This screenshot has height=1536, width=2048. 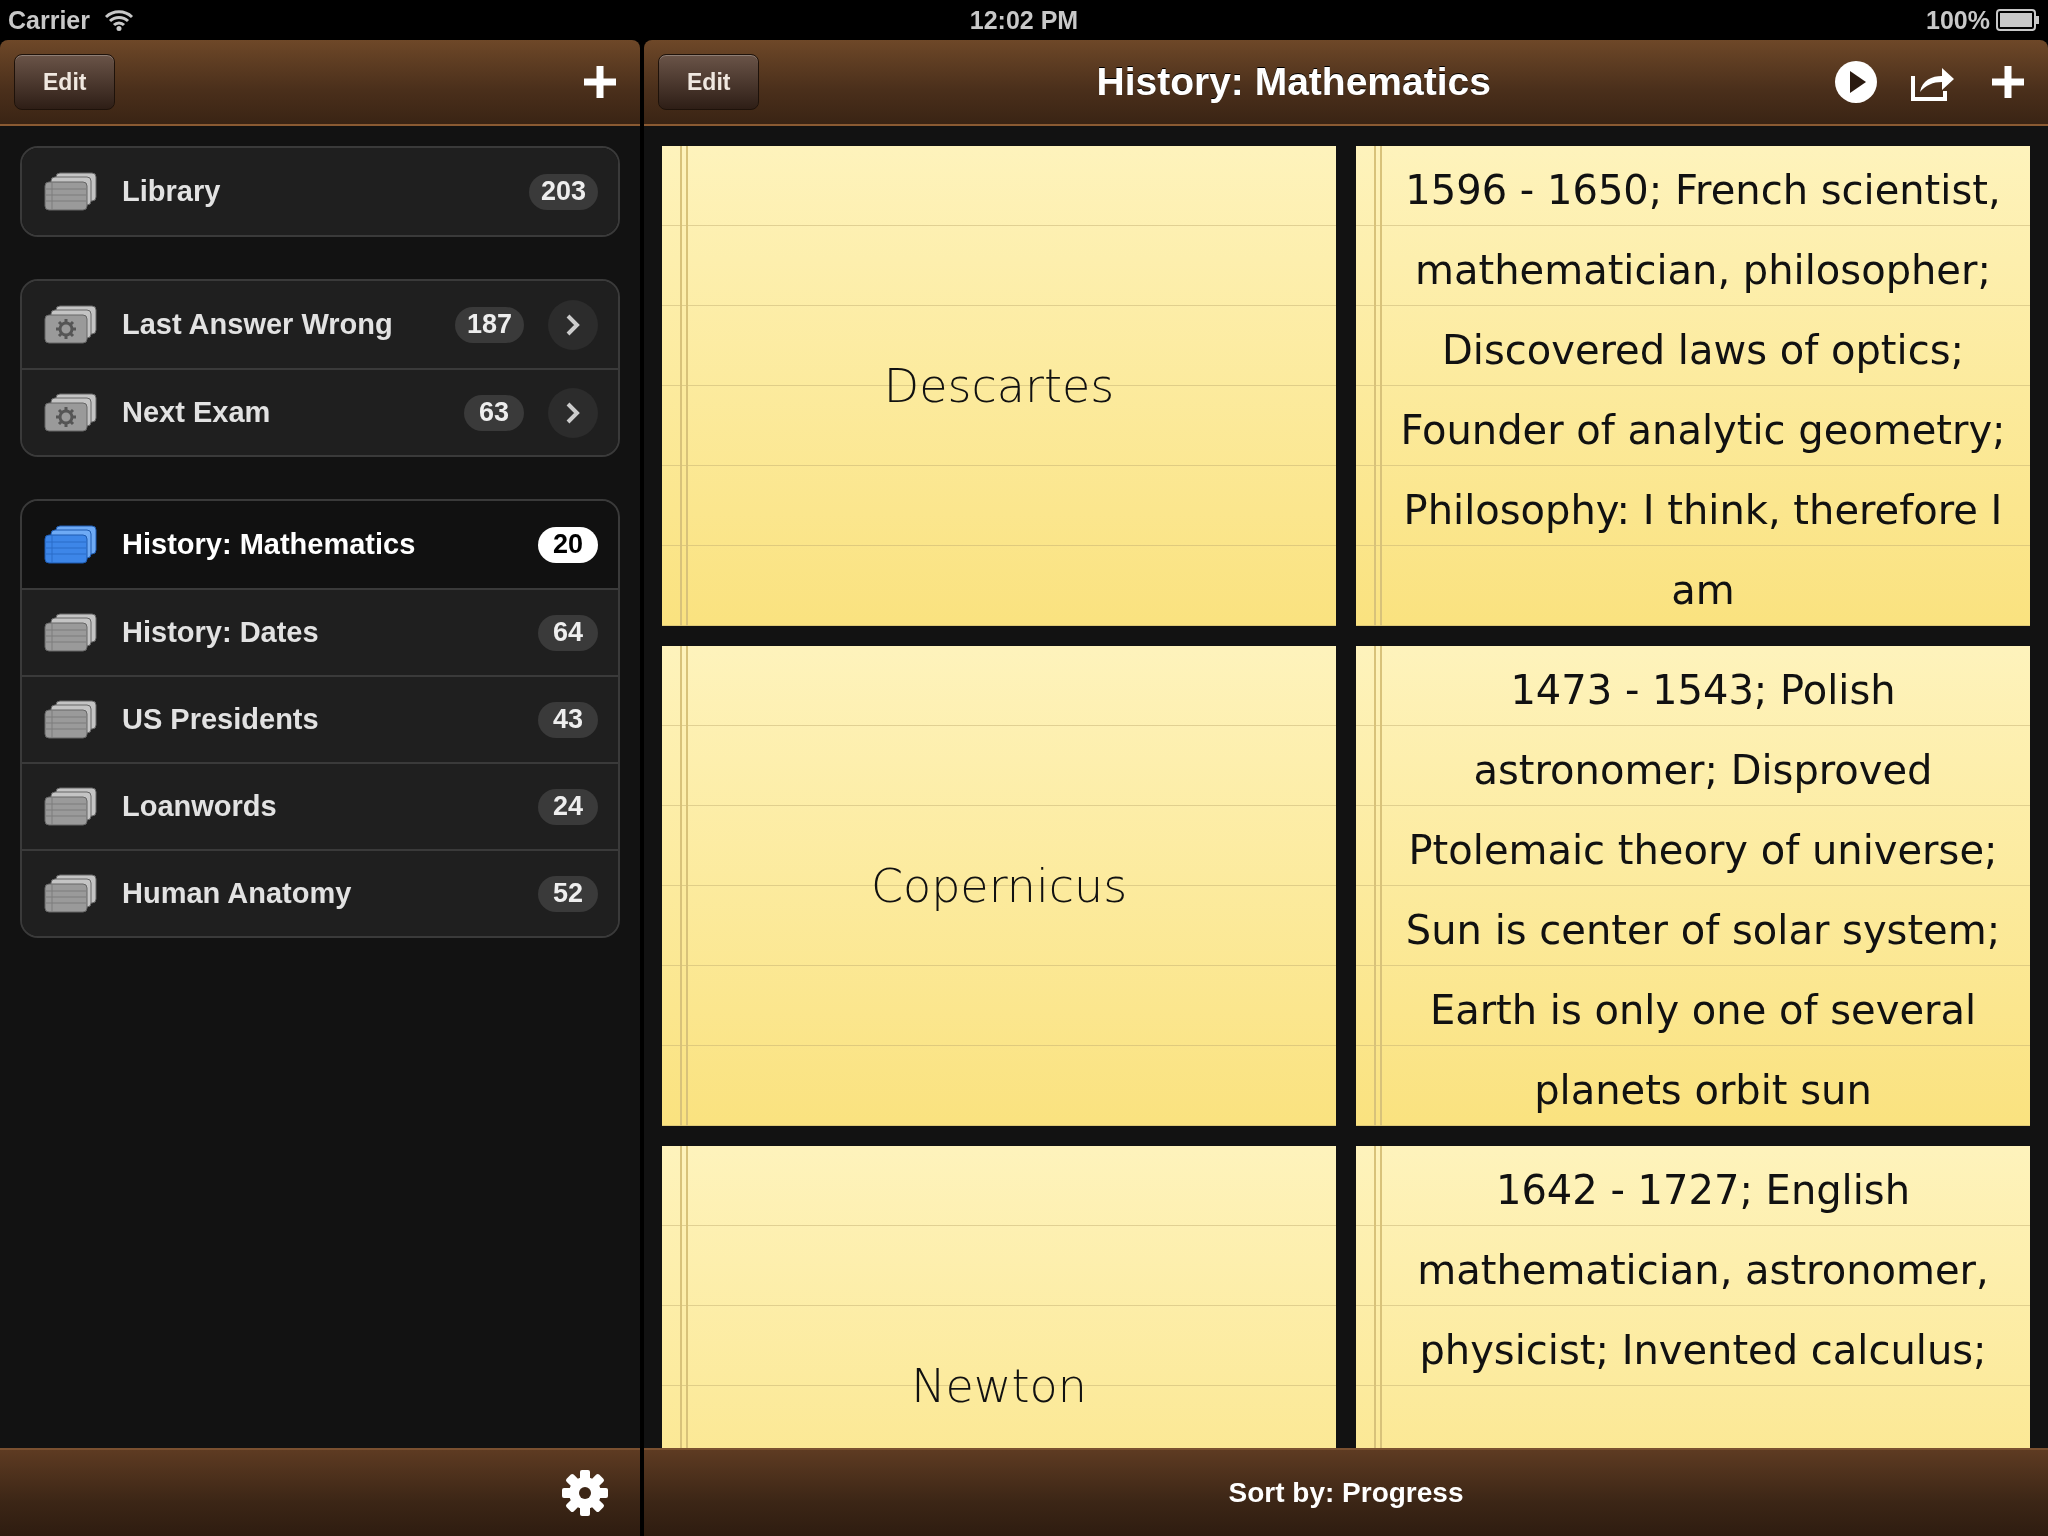 What do you see at coordinates (568, 893) in the screenshot?
I see `card-count: 52` at bounding box center [568, 893].